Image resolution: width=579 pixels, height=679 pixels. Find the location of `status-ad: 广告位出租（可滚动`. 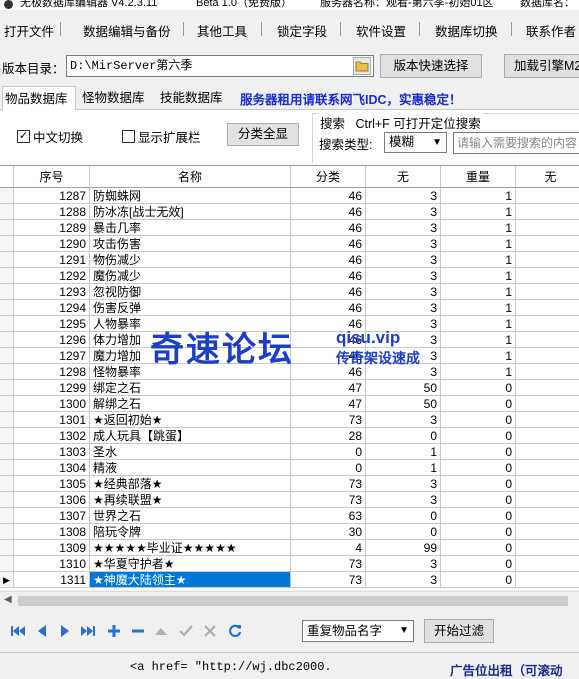

status-ad: 广告位出租（可滚动 is located at coordinates (506, 669).